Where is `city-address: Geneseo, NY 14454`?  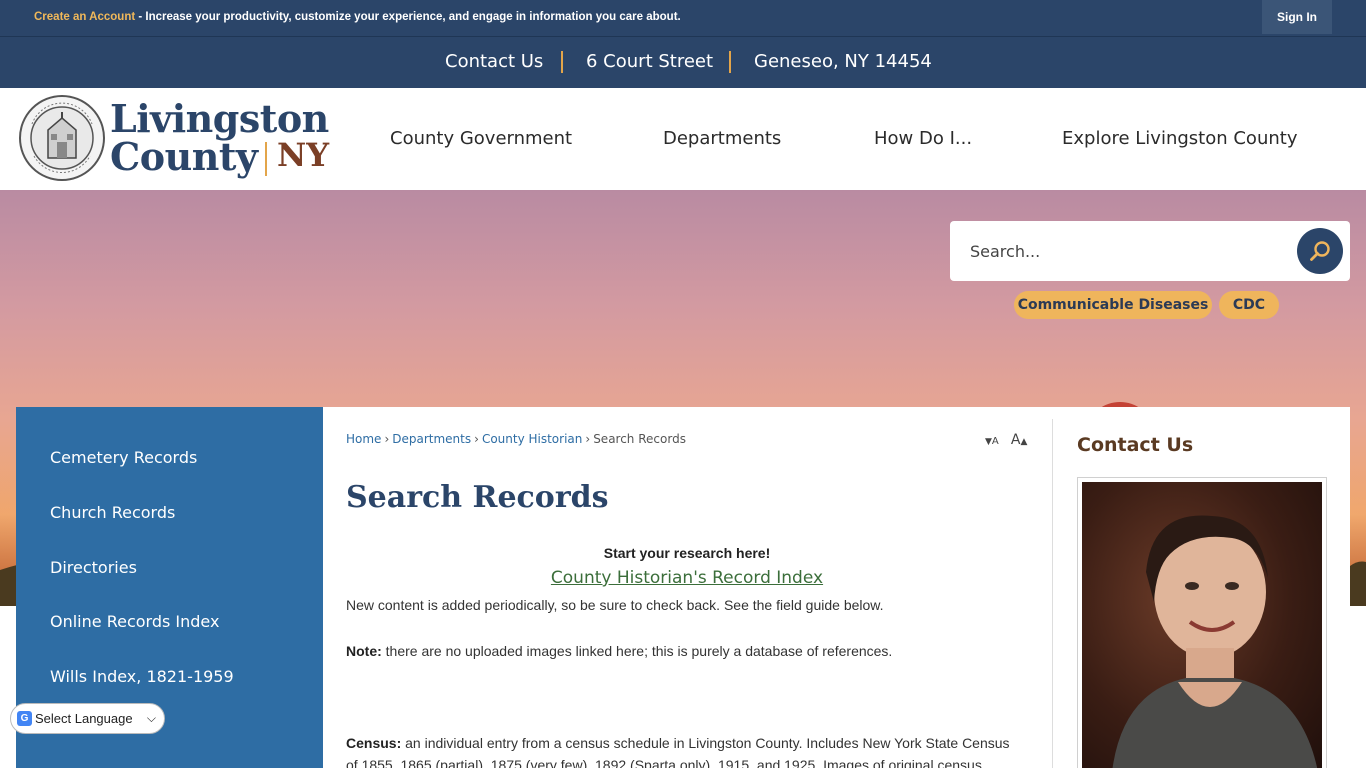
city-address: Geneseo, NY 14454 is located at coordinates (843, 61).